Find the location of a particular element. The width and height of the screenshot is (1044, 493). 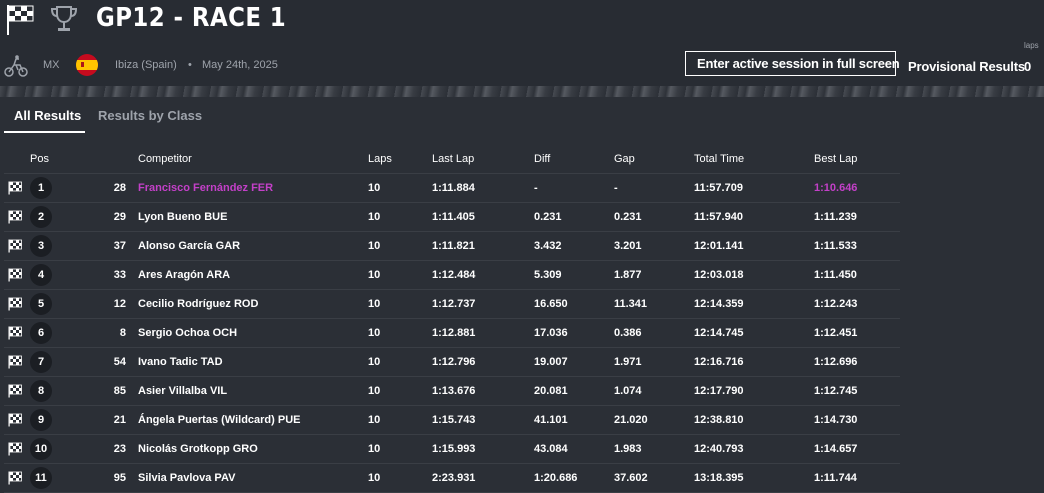

pos-cell: 4 is located at coordinates (44, 275).